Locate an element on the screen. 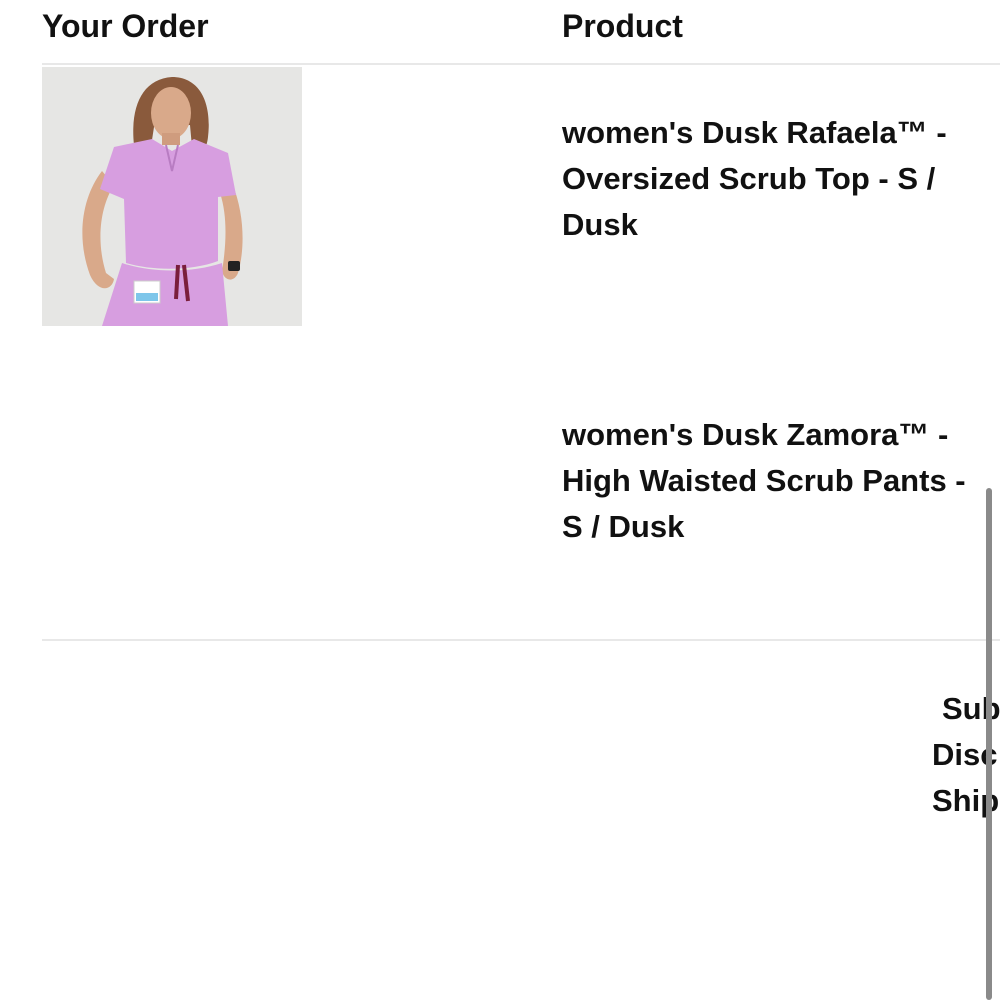  header-divider is located at coordinates (521, 64).